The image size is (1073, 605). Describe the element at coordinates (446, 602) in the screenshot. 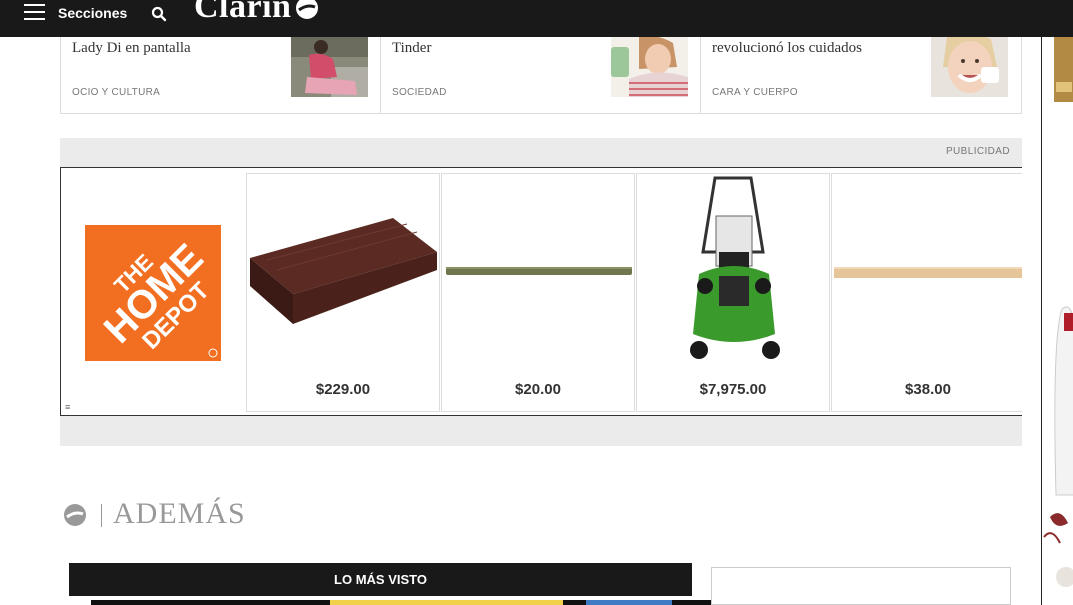

I see `media-strip-yellow` at that location.